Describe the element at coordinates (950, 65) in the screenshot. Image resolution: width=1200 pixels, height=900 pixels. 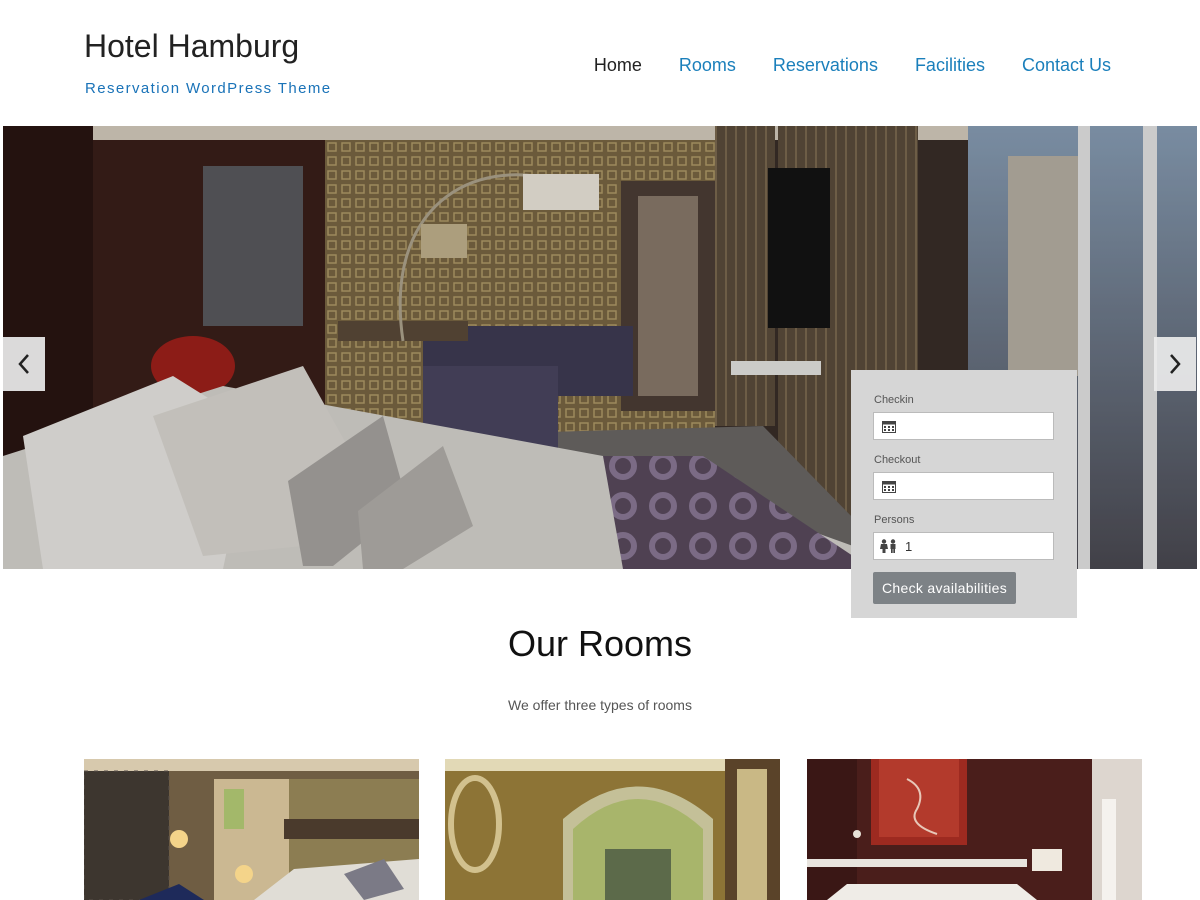
I see `nav-item-facilities: Facilities` at that location.